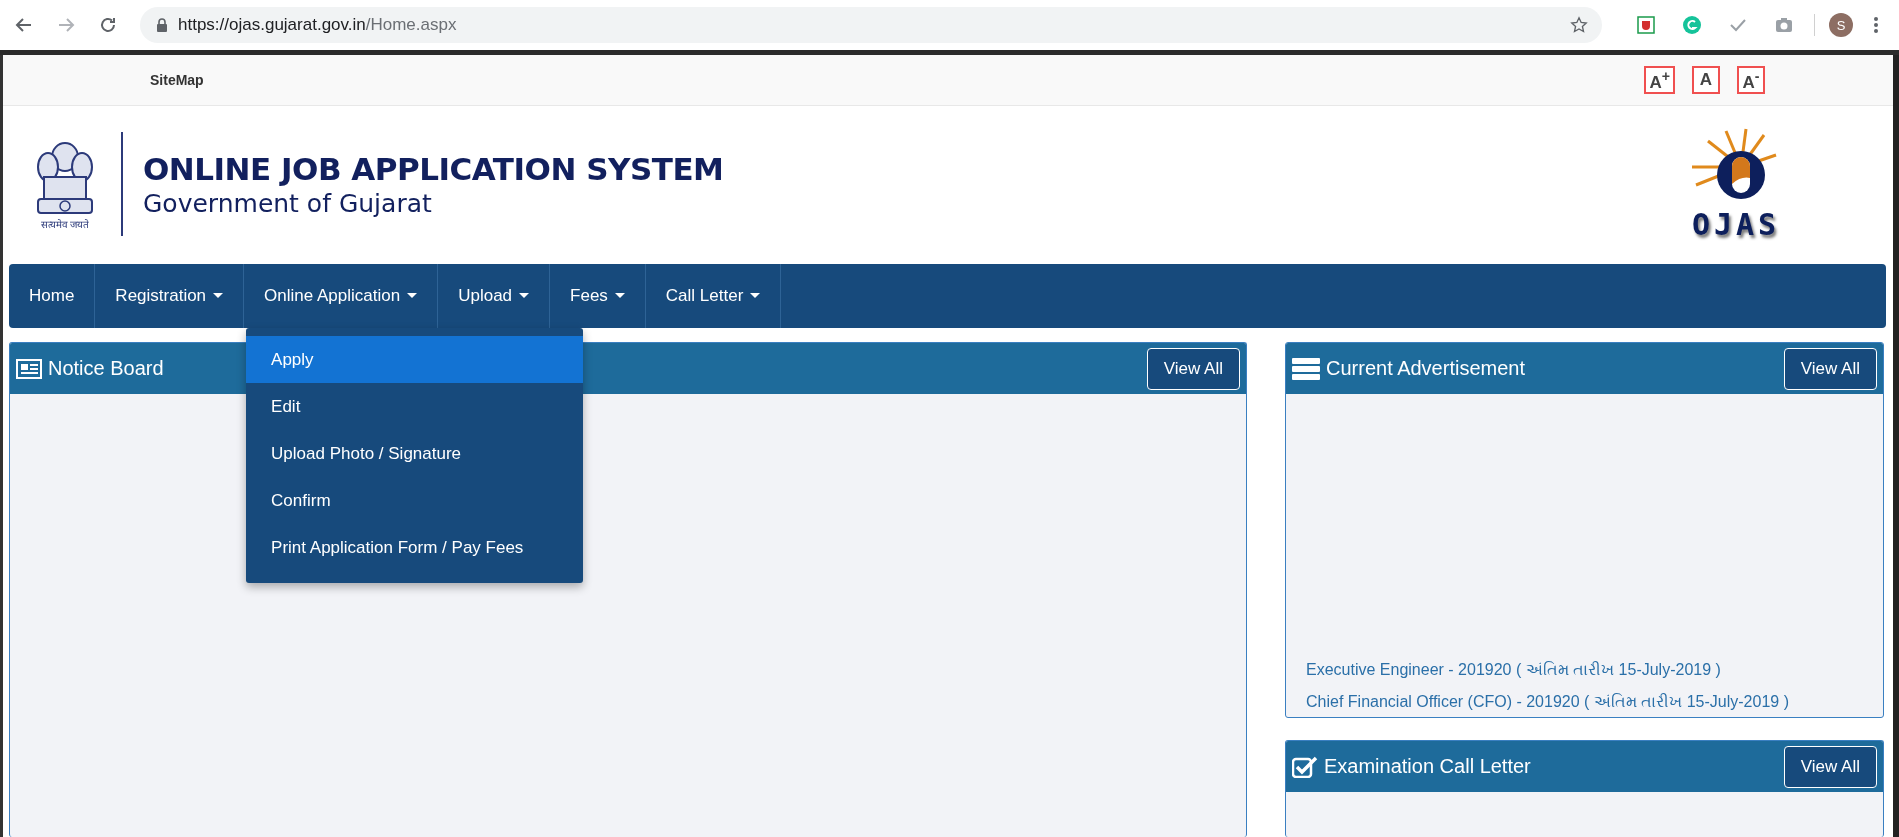  Describe the element at coordinates (1584, 670) in the screenshot. I see `advertisement-link: Executive Engineer - 201920 ( અંતિમ તારીખ 15-July-2019 )` at that location.